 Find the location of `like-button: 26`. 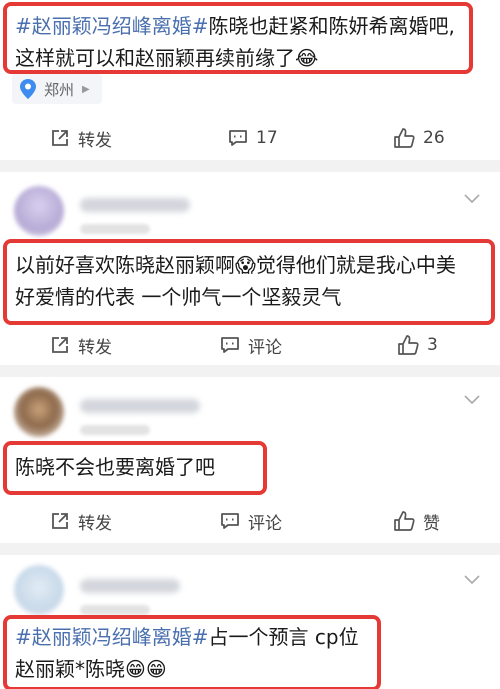

like-button: 26 is located at coordinates (419, 138).